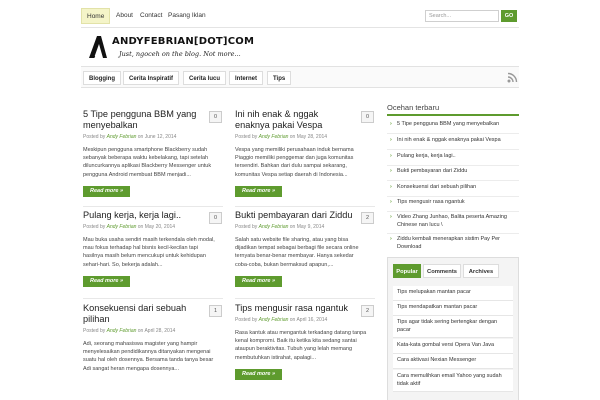 The height and width of the screenshot is (400, 600). Describe the element at coordinates (453, 361) in the screenshot. I see `popular-post-link: Cara aktivasi Nexian Messenger` at that location.